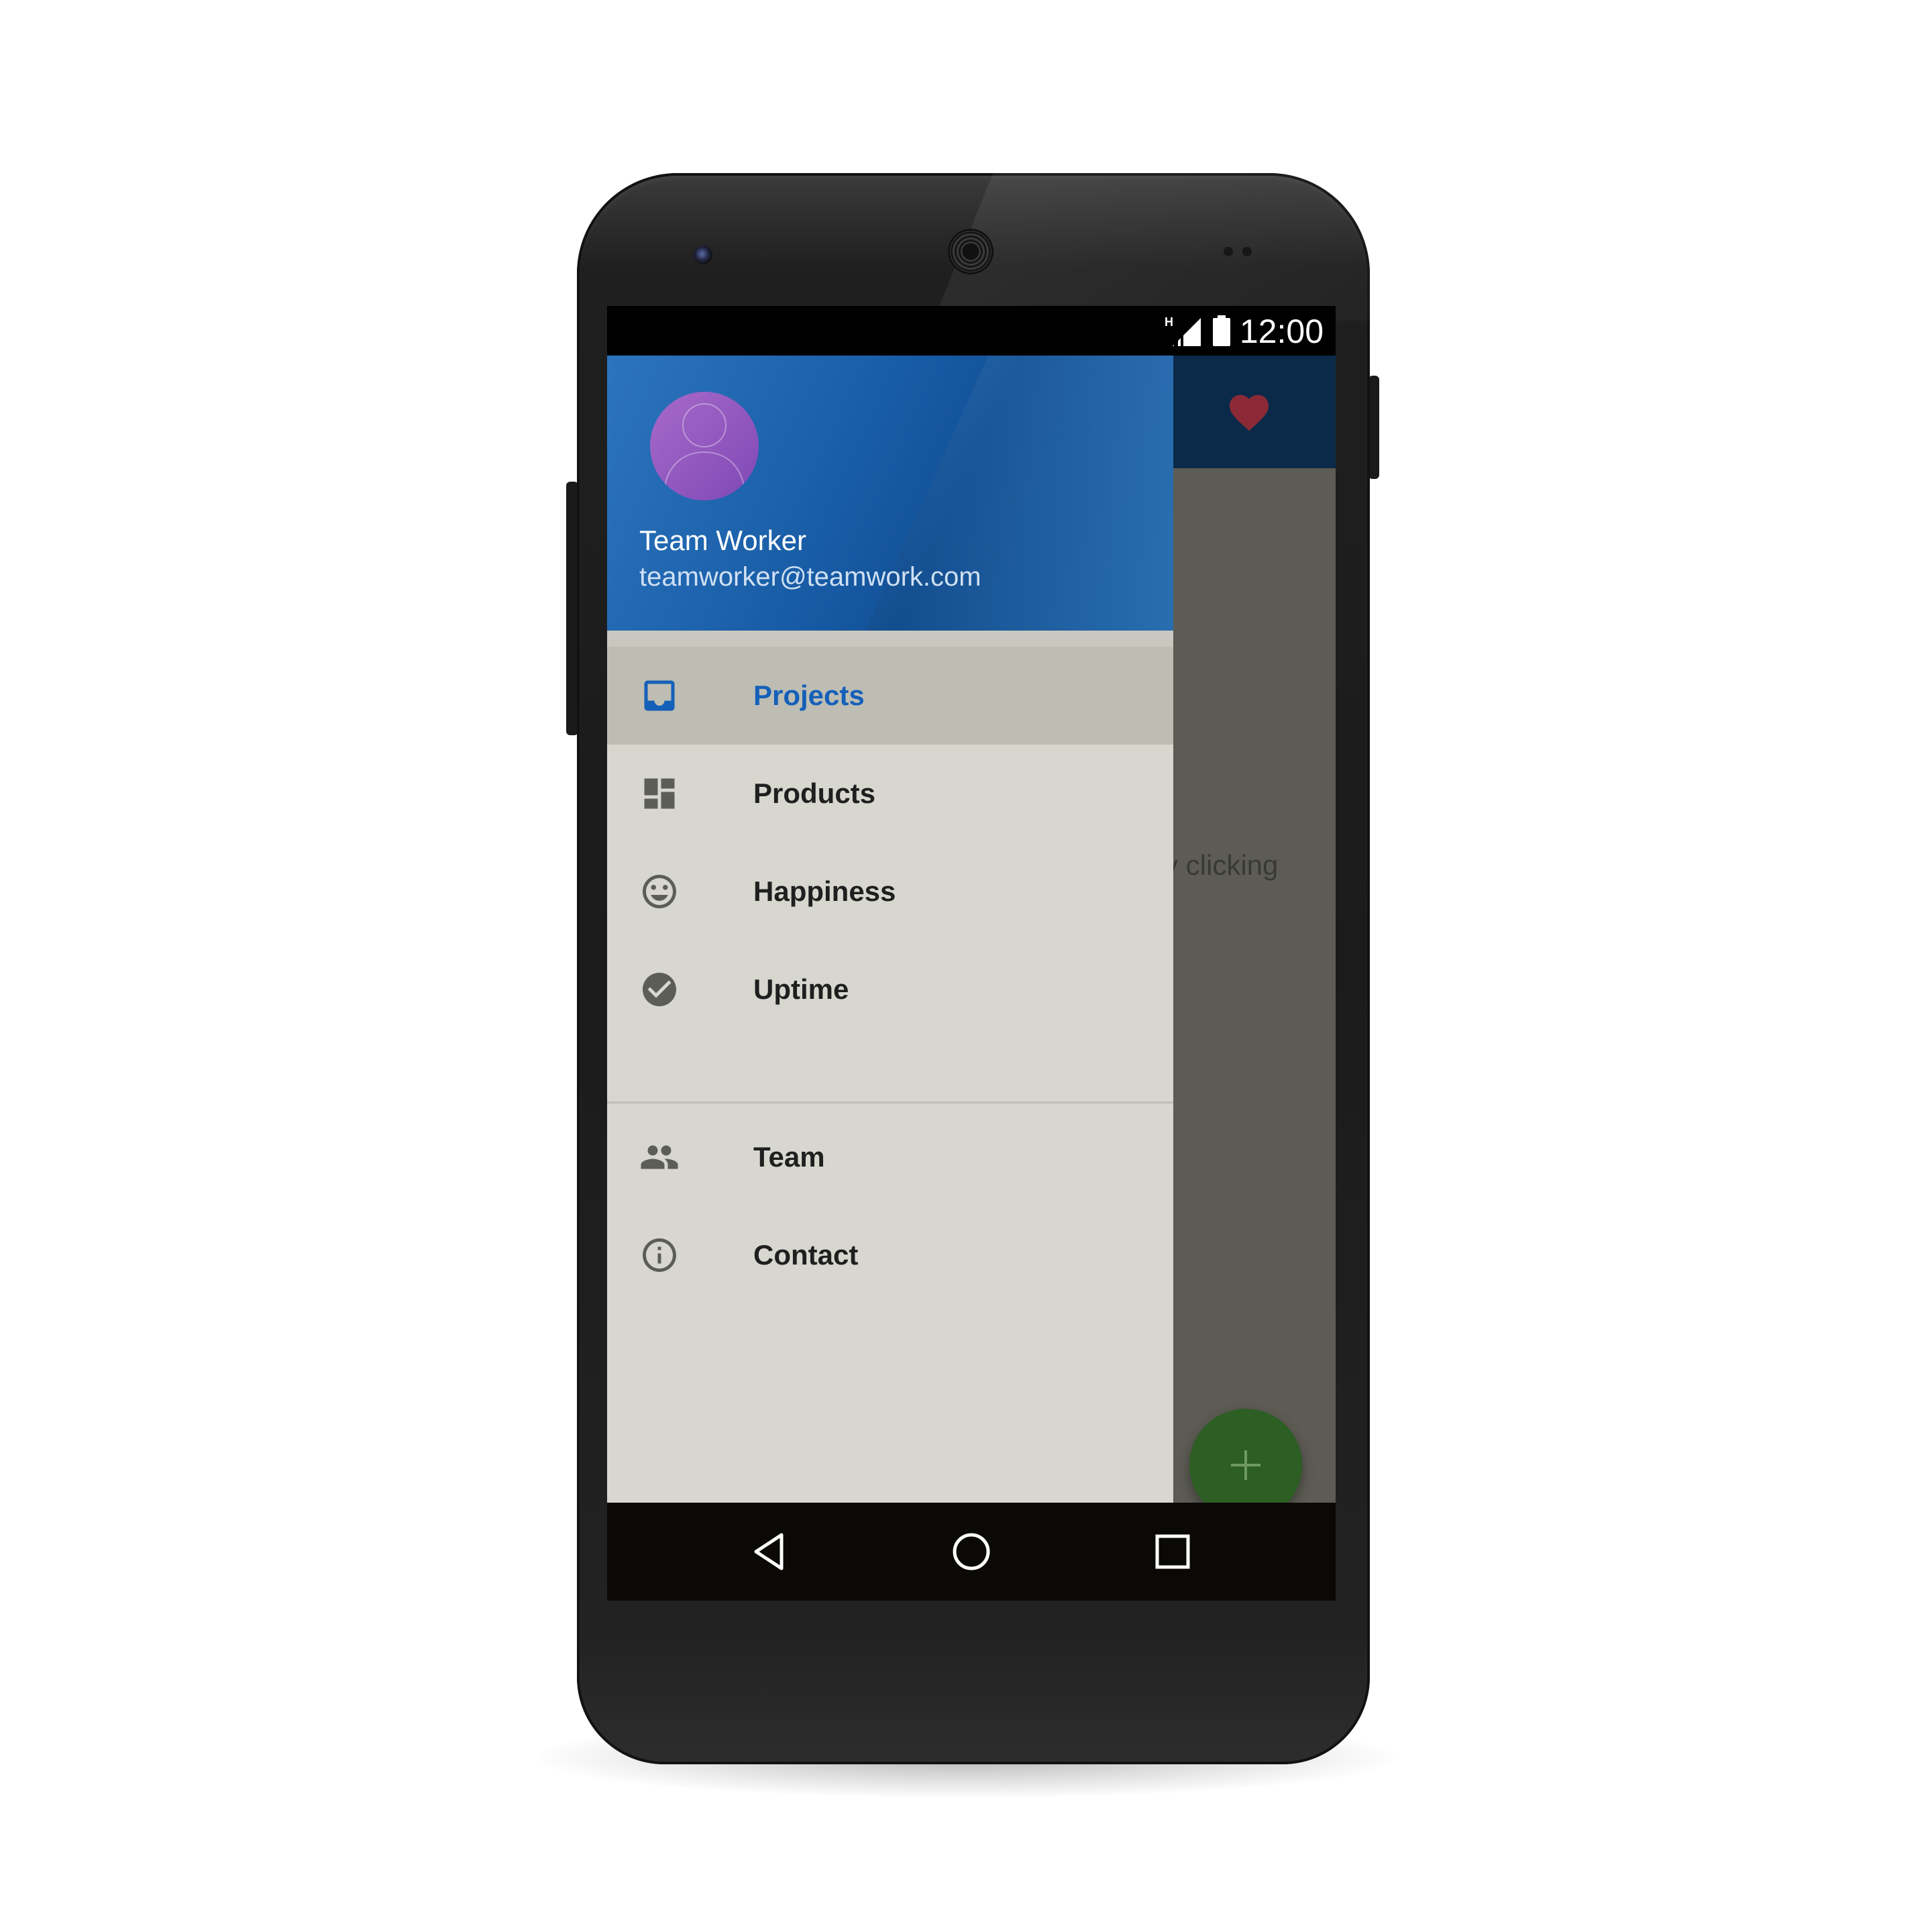  What do you see at coordinates (659, 1157) in the screenshot?
I see `people-icon` at bounding box center [659, 1157].